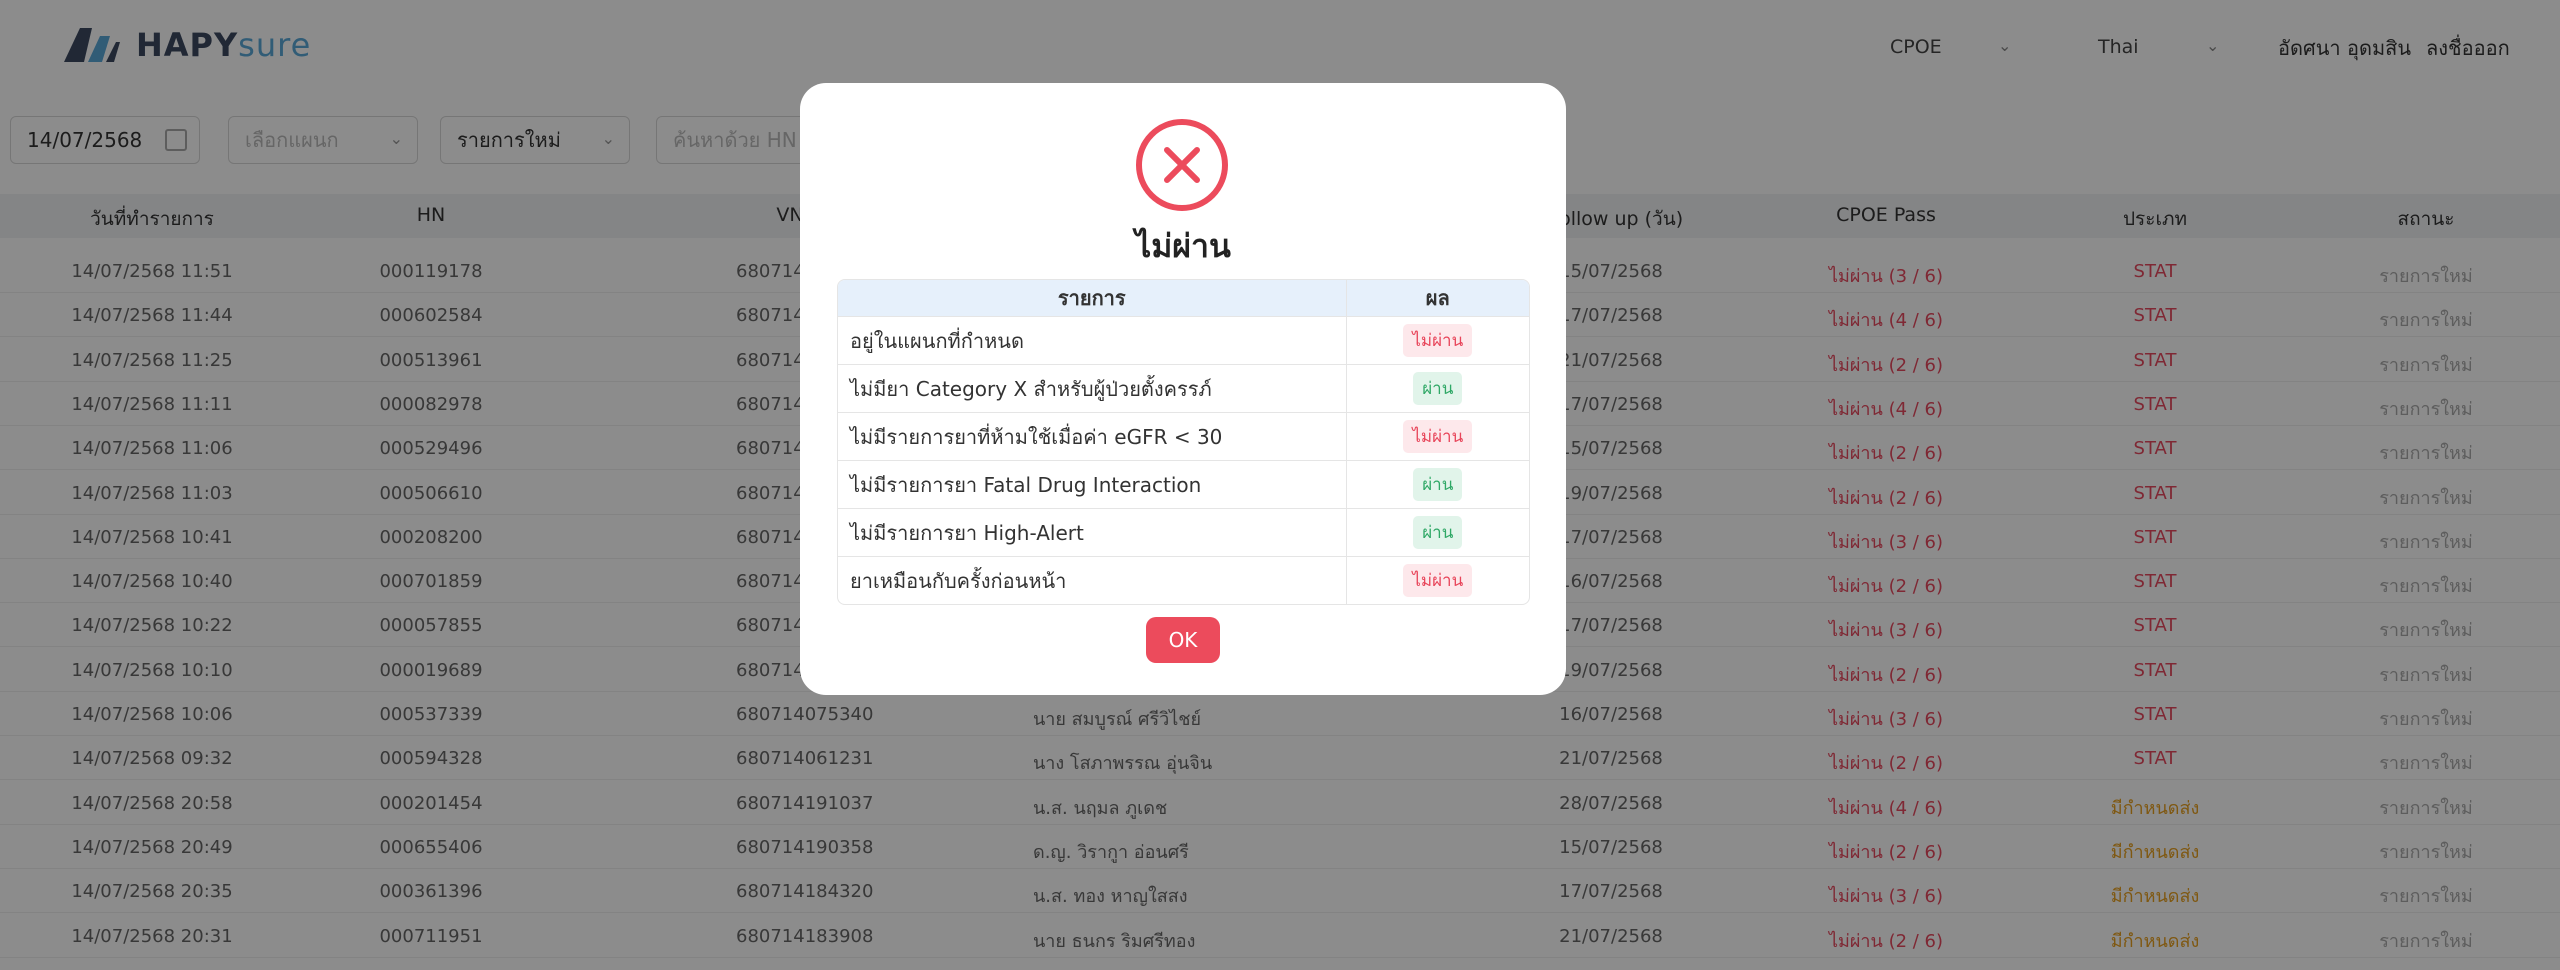 Image resolution: width=2560 pixels, height=970 pixels. What do you see at coordinates (1092, 340) in the screenshot?
I see `check-item-label: อยู่ในแผนกที่กำหนด` at bounding box center [1092, 340].